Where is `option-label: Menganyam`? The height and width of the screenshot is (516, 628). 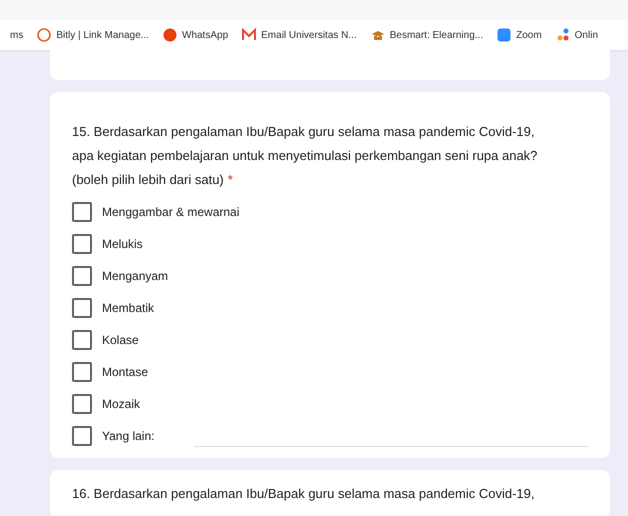 option-label: Menganyam is located at coordinates (135, 276).